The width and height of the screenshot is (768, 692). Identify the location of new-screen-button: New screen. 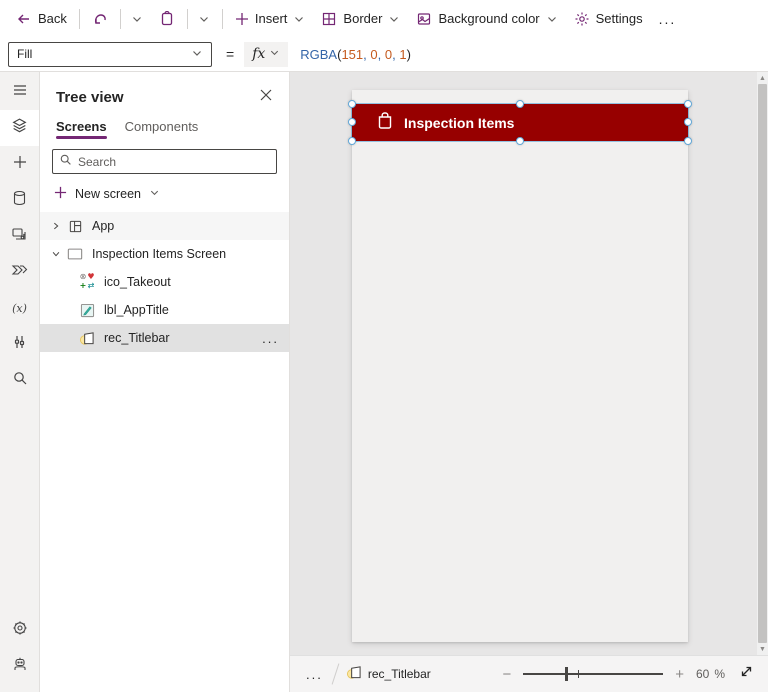
(164, 195).